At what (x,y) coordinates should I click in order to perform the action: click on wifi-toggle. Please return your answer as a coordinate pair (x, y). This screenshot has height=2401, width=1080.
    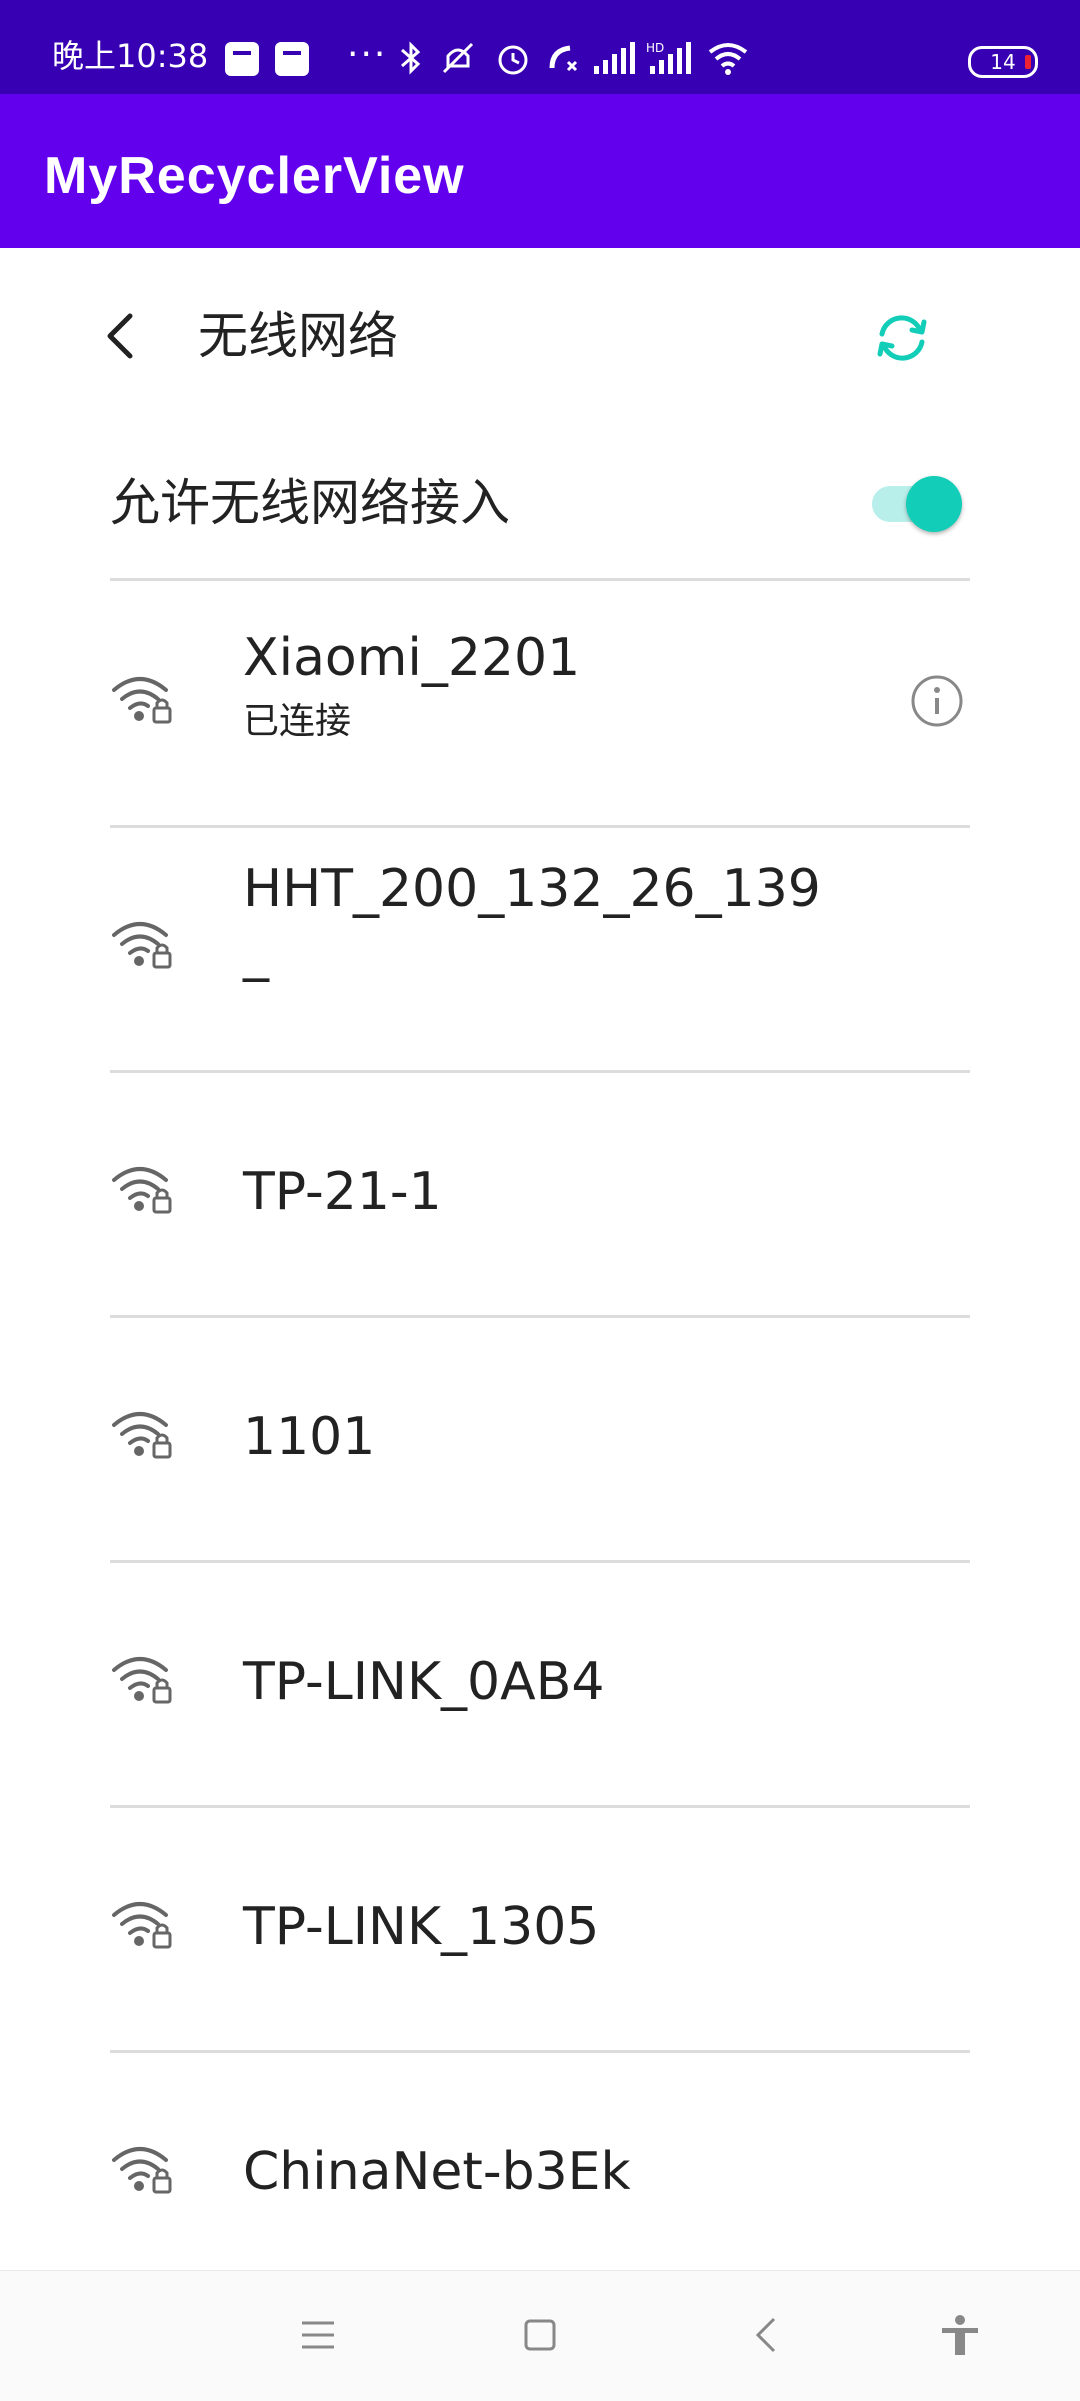
    Looking at the image, I should click on (917, 504).